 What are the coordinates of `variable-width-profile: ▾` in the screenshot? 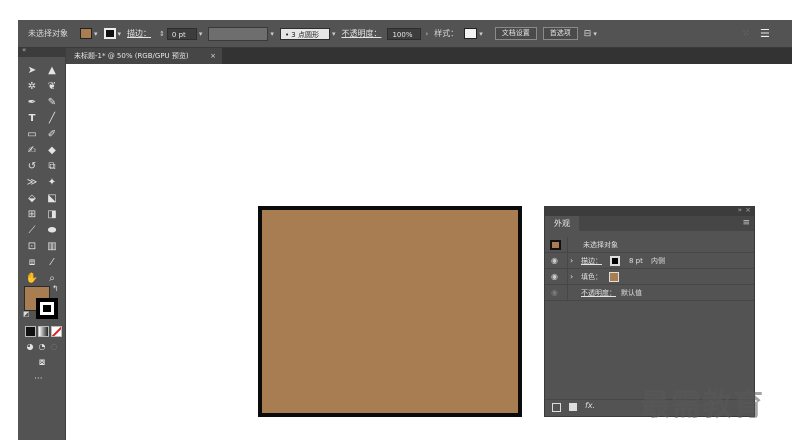 It's located at (241, 33).